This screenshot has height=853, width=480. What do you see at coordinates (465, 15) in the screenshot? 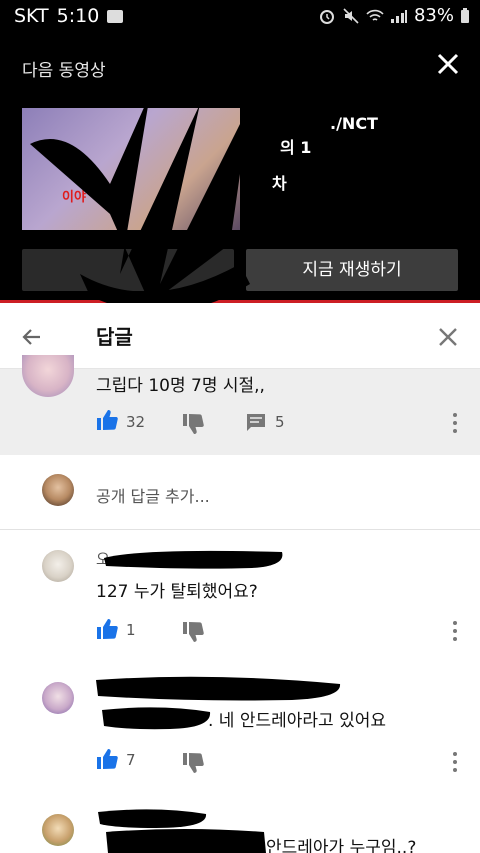
I see `battery-icon` at bounding box center [465, 15].